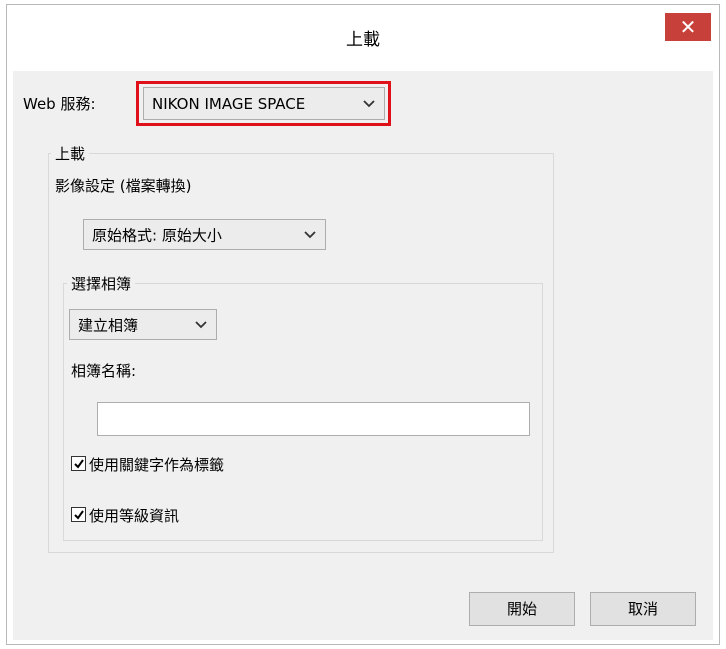  I want to click on album-group-label: 選擇相簿, so click(101, 283).